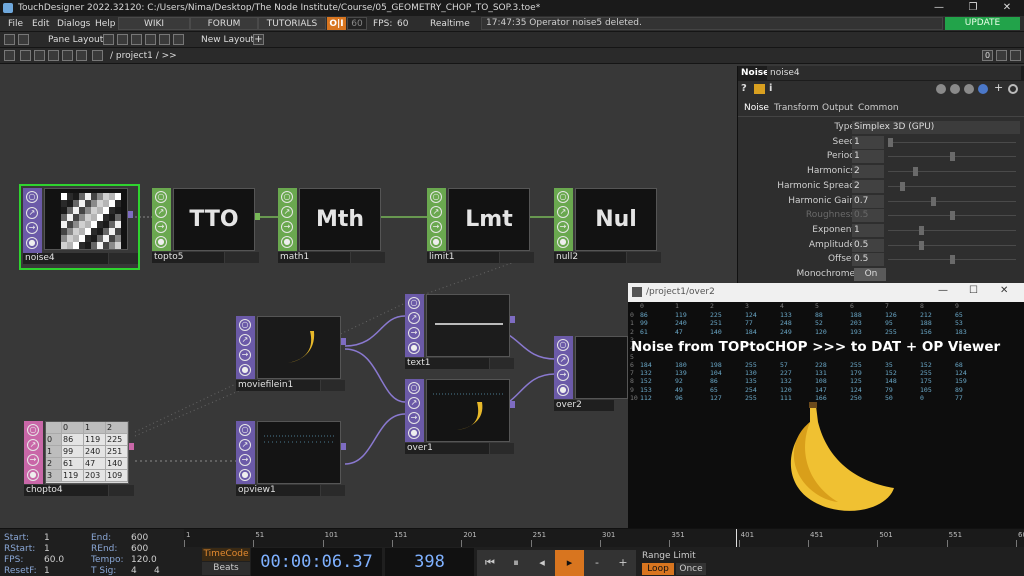  Describe the element at coordinates (122, 39) in the screenshot. I see `layout-2-icon` at that location.